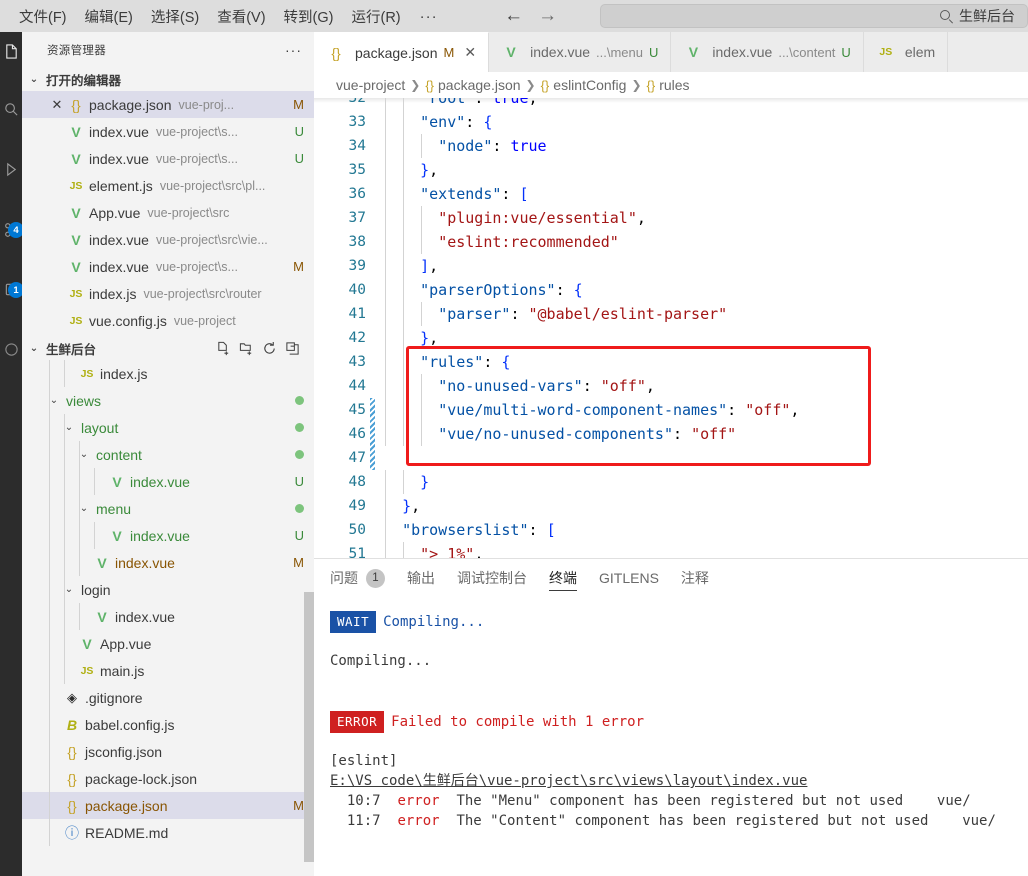 This screenshot has width=1028, height=876. What do you see at coordinates (11, 109) in the screenshot?
I see `search-icon` at bounding box center [11, 109].